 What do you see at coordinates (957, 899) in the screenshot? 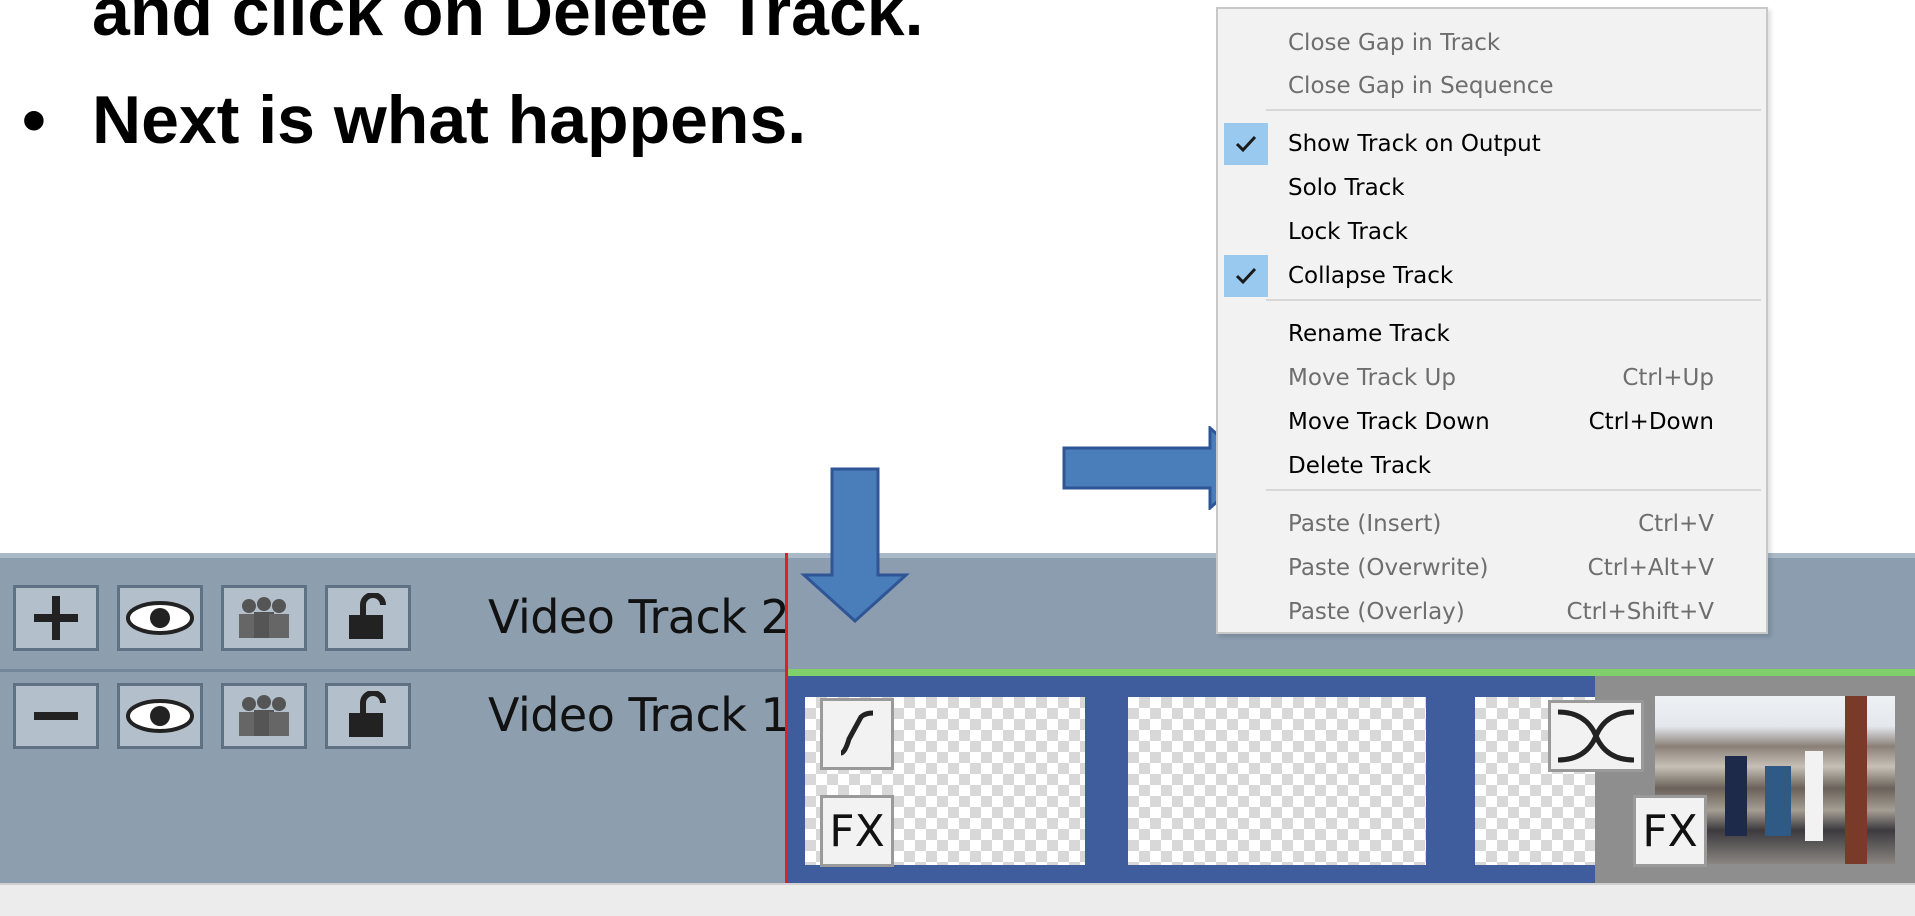
I see `status-bar` at bounding box center [957, 899].